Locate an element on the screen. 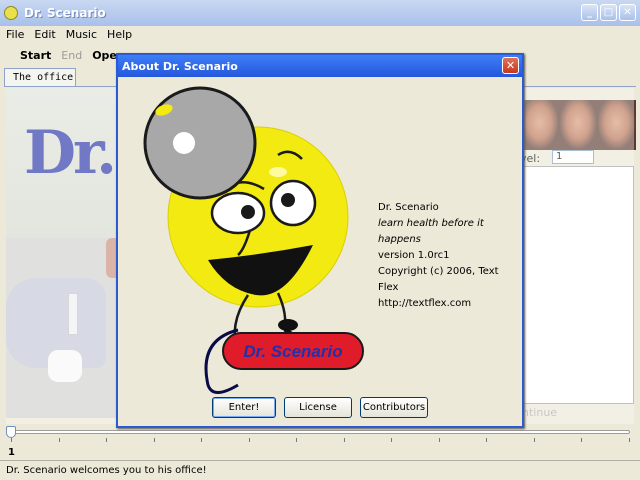 The image size is (640, 480). main-titlebar: Dr. Scenario _ □ ✕ is located at coordinates (320, 13).